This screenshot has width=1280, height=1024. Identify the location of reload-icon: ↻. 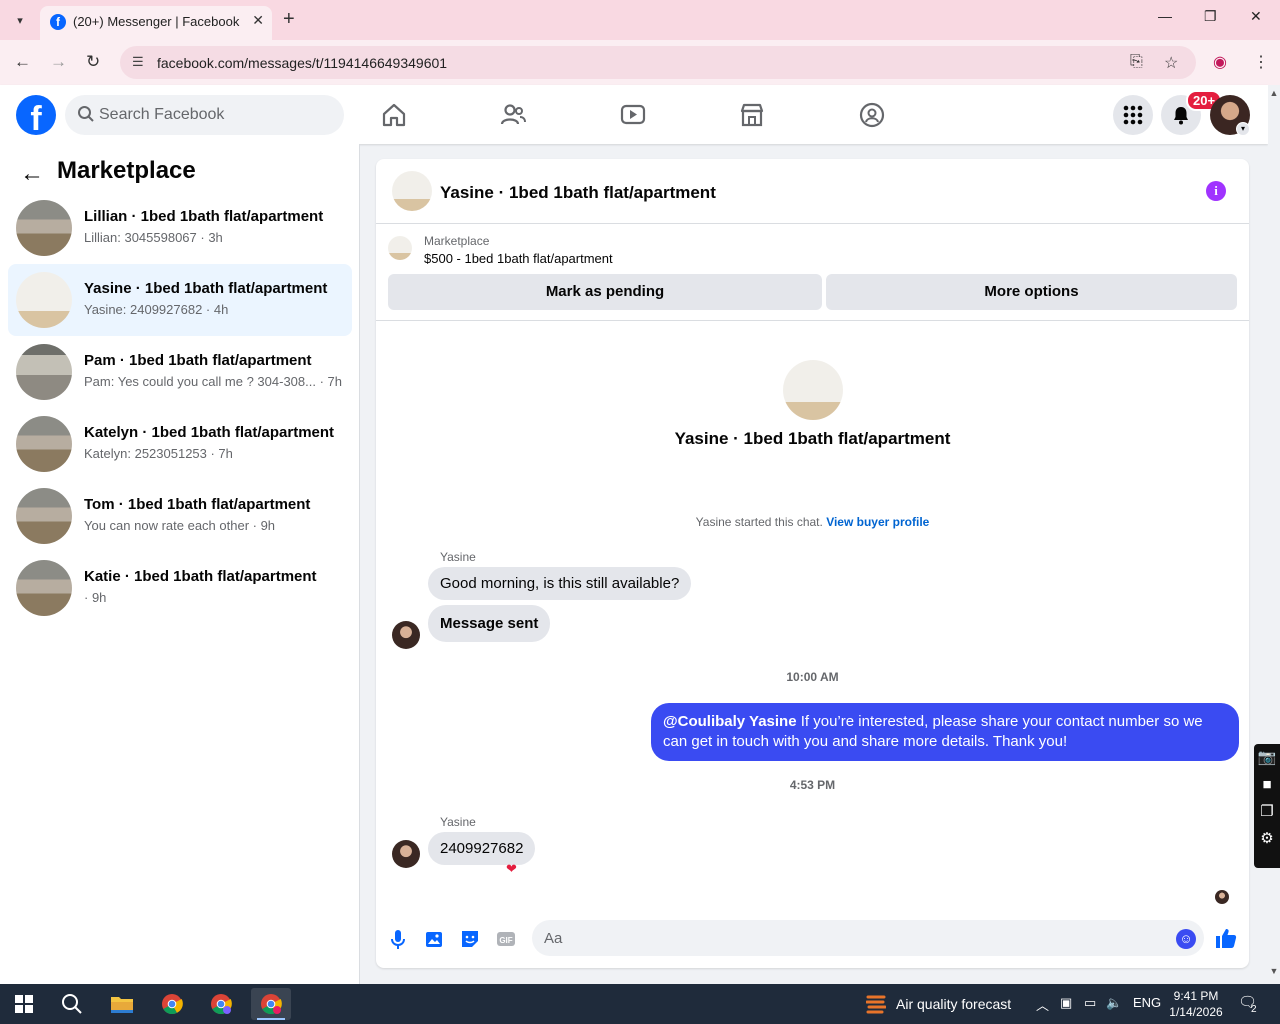
(93, 62).